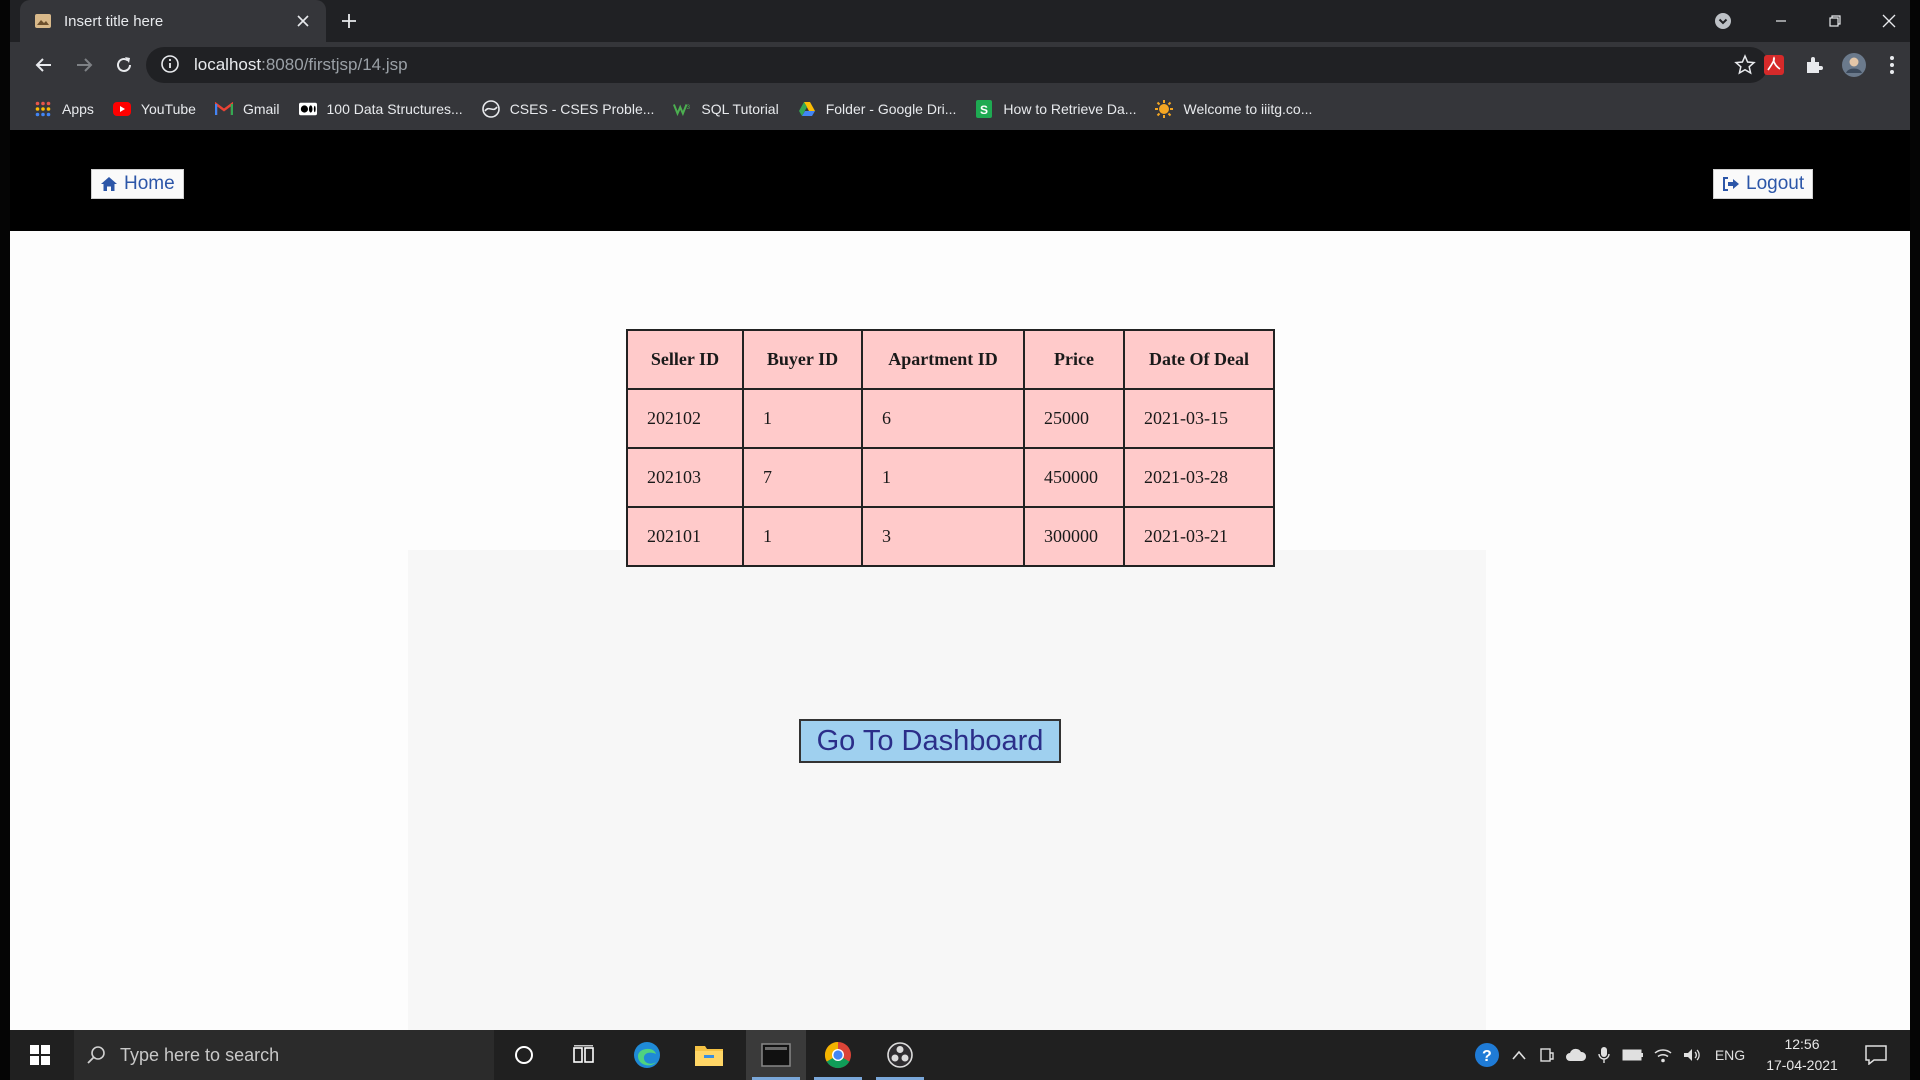 The width and height of the screenshot is (1920, 1080). What do you see at coordinates (740, 109) in the screenshot?
I see `bookmark-label: SQL Tutorial` at bounding box center [740, 109].